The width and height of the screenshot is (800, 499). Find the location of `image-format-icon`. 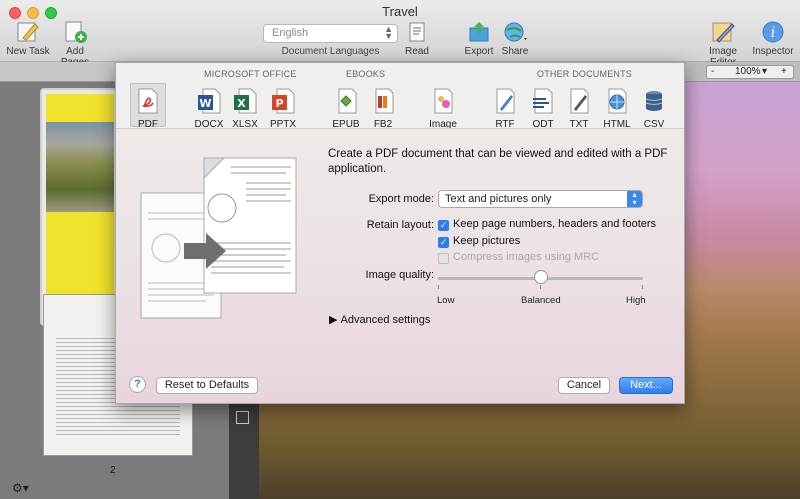

image-format-icon is located at coordinates (443, 101).